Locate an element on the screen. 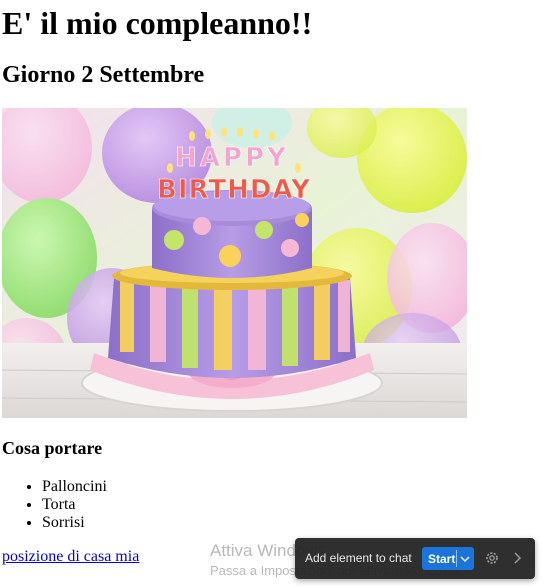 Image resolution: width=547 pixels, height=588 pixels. svg-text: BIRTHDAY is located at coordinates (234, 190).